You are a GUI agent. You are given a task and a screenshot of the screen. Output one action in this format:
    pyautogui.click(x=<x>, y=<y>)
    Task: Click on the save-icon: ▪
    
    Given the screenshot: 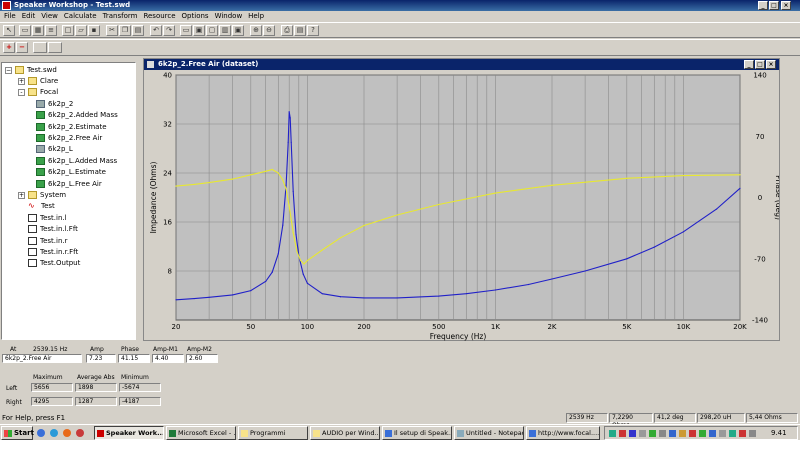 What is the action you would take?
    pyautogui.click(x=94, y=30)
    